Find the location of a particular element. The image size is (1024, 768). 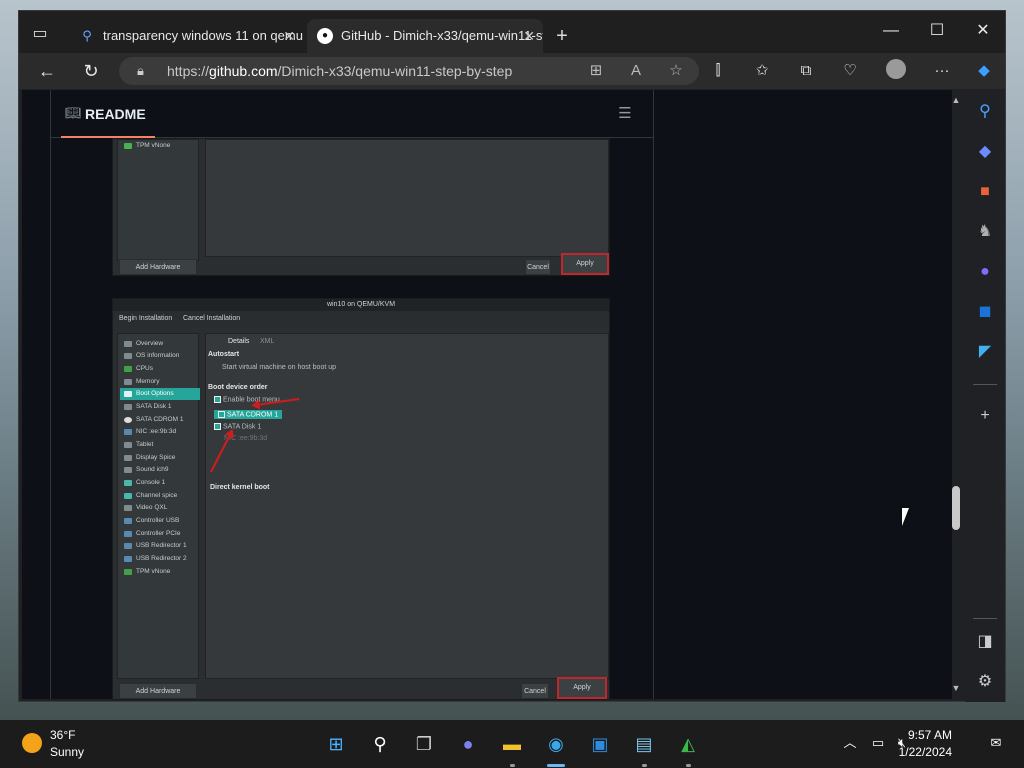

profile-avatar is located at coordinates (896, 71).